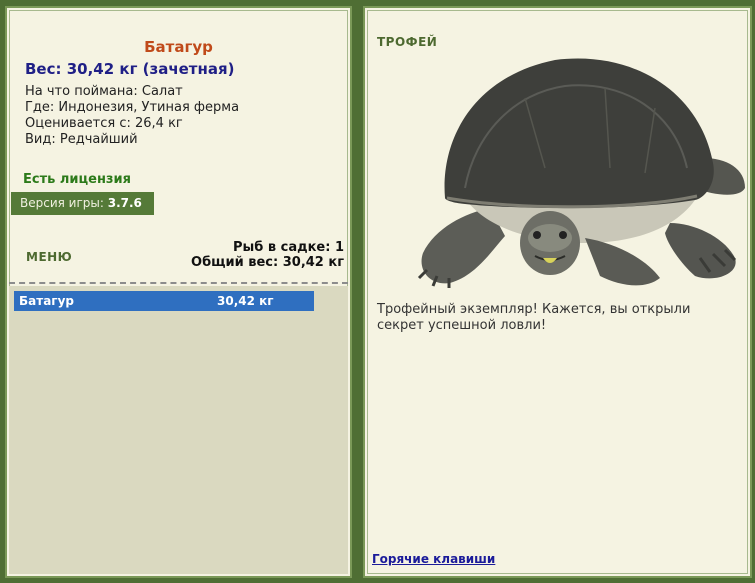  What do you see at coordinates (178, 283) in the screenshot?
I see `divider` at bounding box center [178, 283].